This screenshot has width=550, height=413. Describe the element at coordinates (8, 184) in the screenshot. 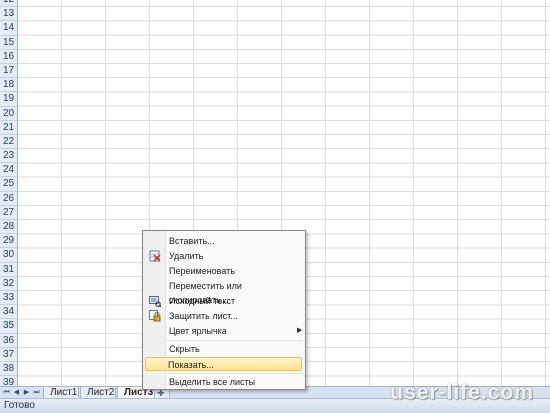

I see `row-header: 25` at that location.